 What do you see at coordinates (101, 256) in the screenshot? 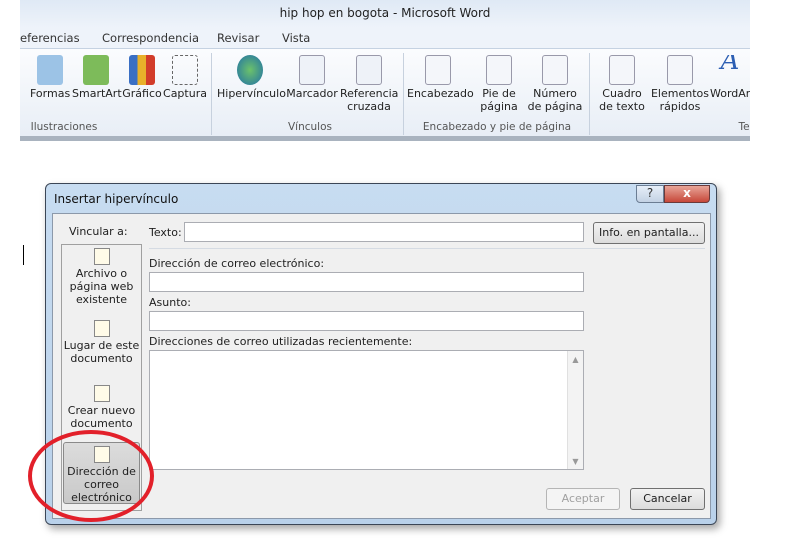
I see `web-page-icon` at bounding box center [101, 256].